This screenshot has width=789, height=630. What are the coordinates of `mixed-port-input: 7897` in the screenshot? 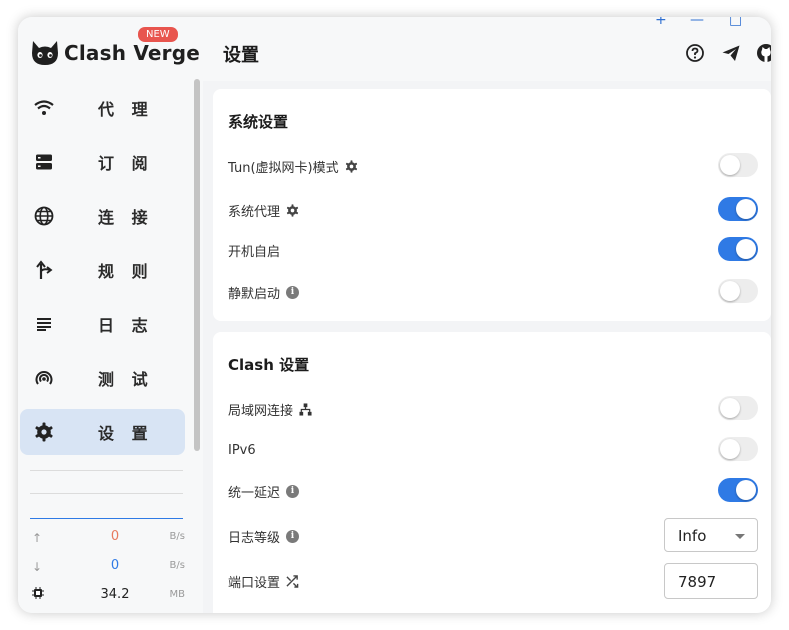 It's located at (711, 581).